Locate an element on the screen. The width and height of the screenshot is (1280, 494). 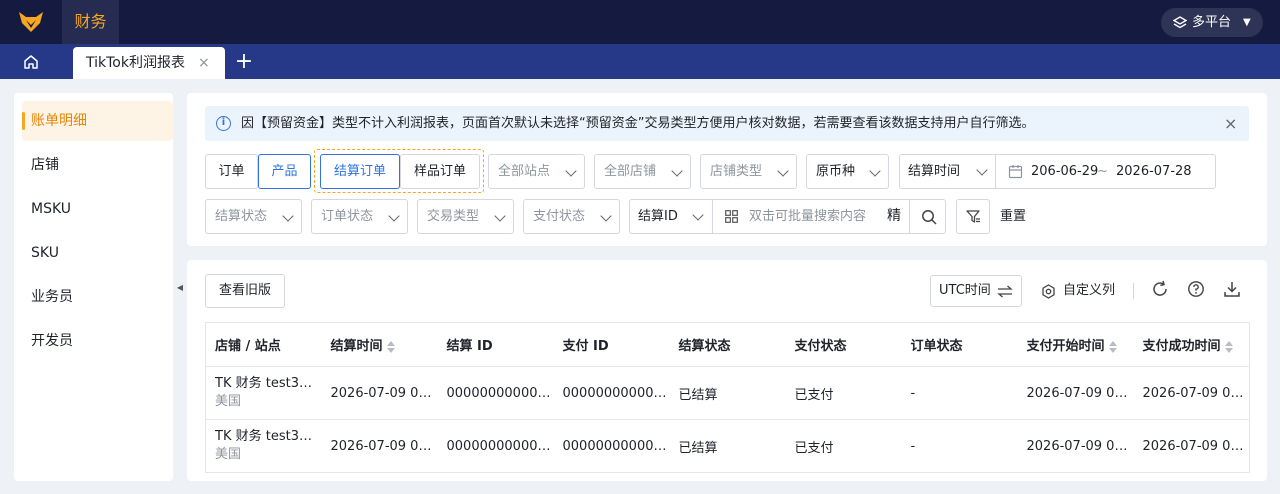
custom-columns-button: 自定义列 is located at coordinates (1078, 291).